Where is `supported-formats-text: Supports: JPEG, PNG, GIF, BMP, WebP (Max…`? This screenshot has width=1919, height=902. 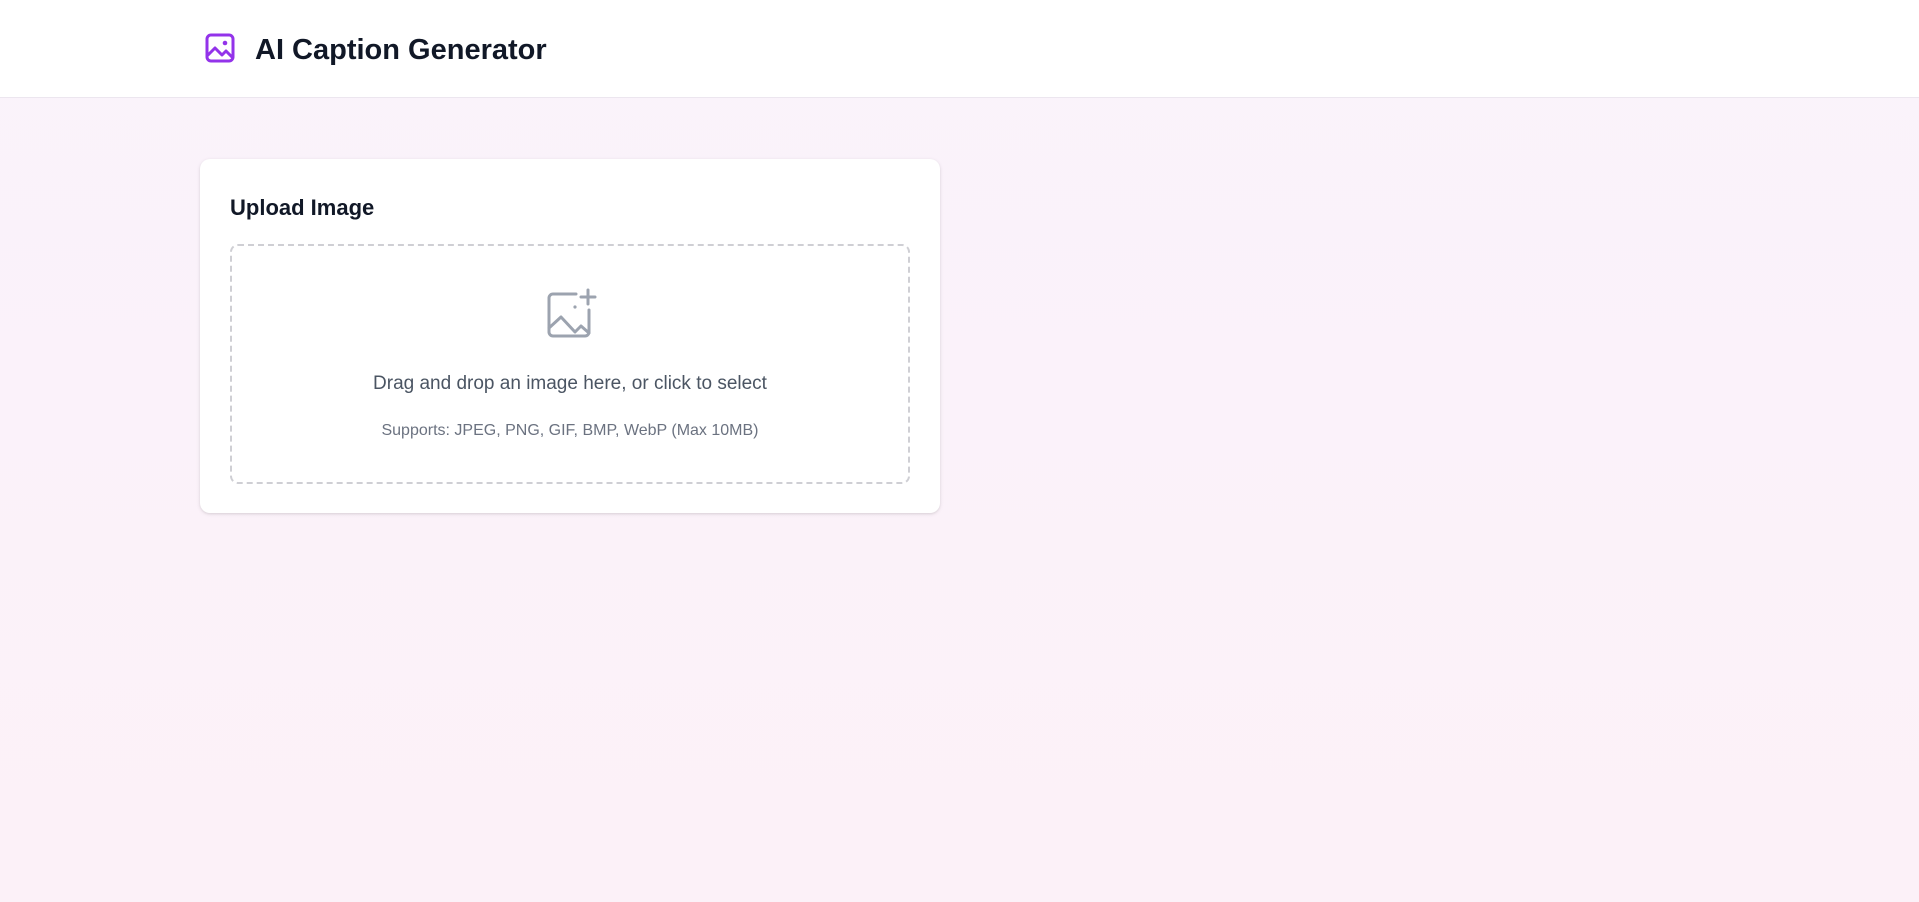 supported-formats-text: Supports: JPEG, PNG, GIF, BMP, WebP (Max… is located at coordinates (570, 430).